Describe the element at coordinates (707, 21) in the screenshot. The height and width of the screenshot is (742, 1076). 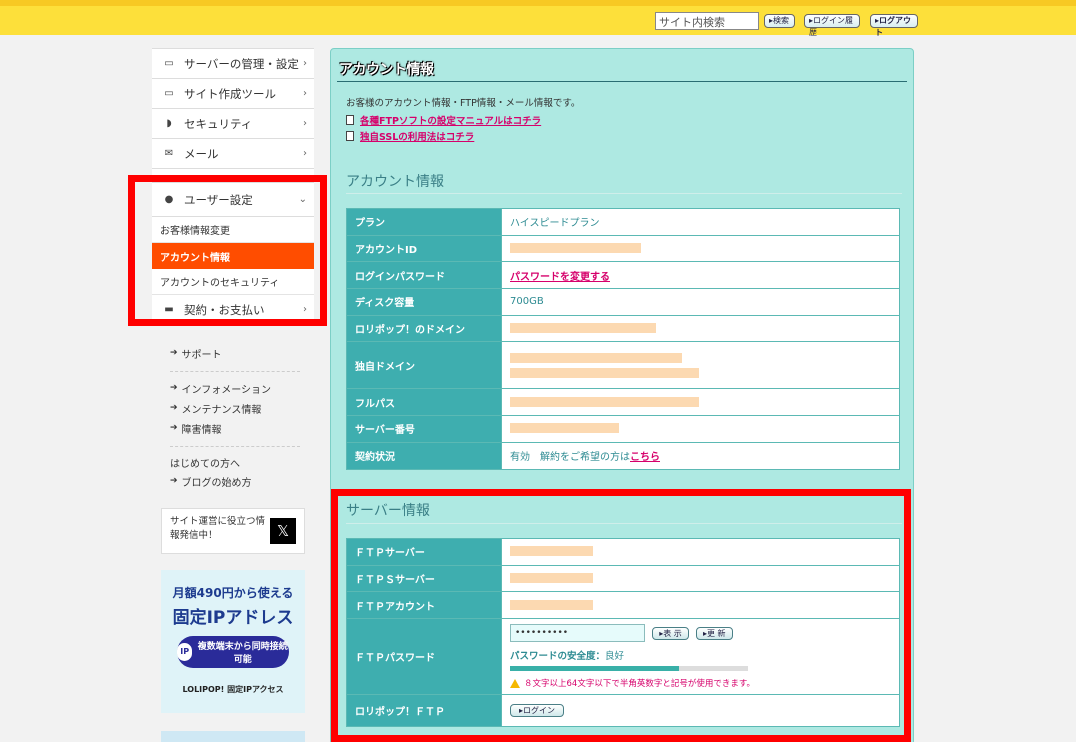
I see `site-search-input: サイト内検索` at that location.